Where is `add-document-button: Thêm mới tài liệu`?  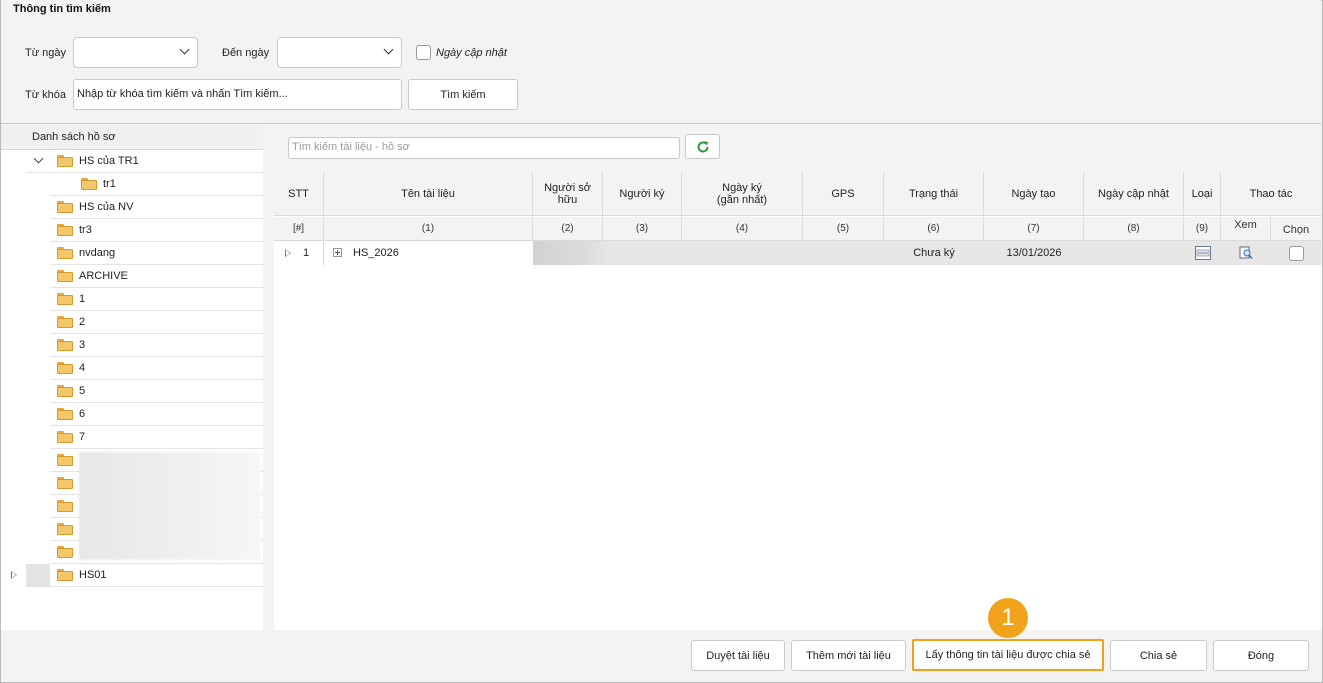
add-document-button: Thêm mới tài liệu is located at coordinates (848, 655).